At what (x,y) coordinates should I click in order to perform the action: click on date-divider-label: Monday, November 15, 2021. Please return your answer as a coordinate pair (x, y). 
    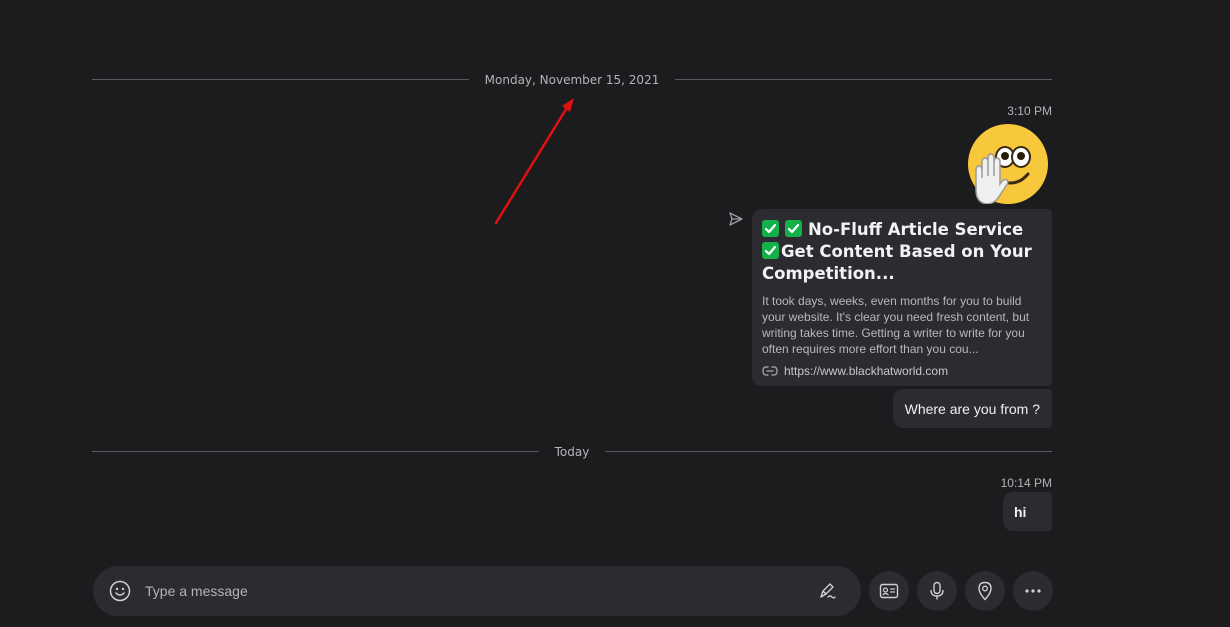
    Looking at the image, I should click on (572, 79).